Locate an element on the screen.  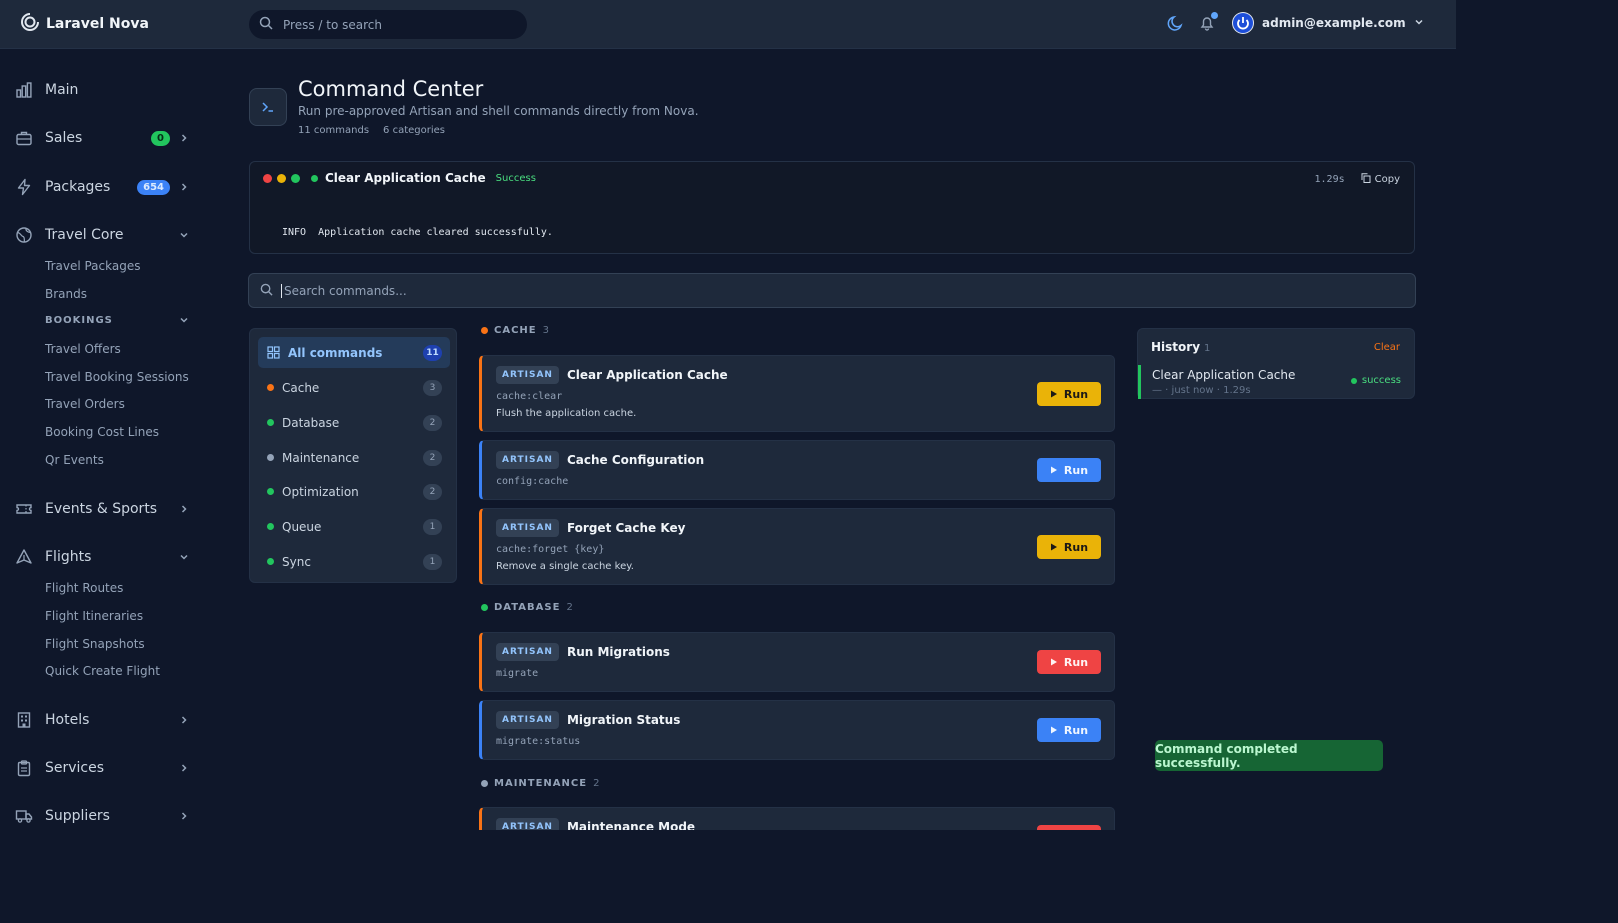
sidebar-group-travel-core: Travel Core is located at coordinates (102, 235).